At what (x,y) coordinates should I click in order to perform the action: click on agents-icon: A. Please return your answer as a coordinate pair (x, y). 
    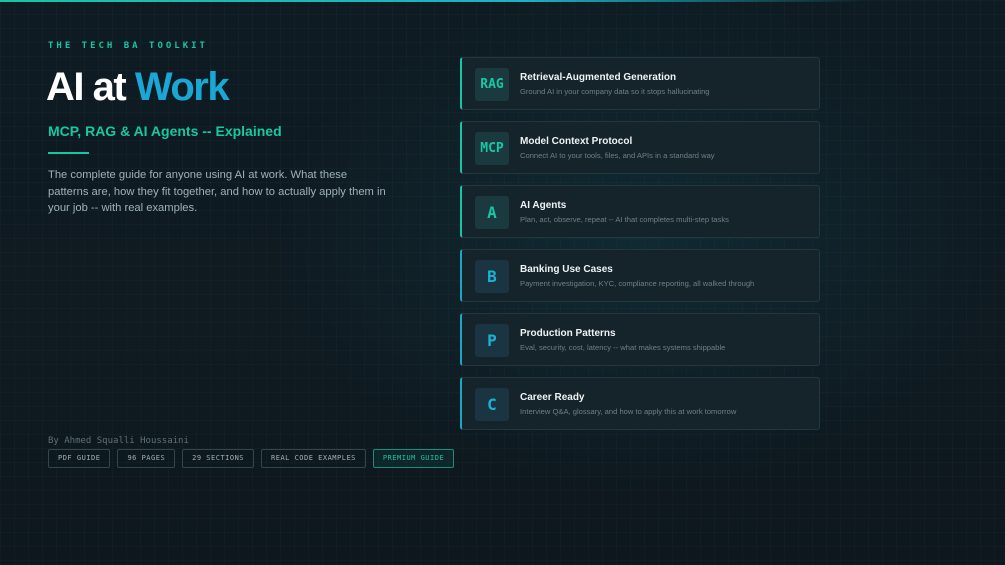
    Looking at the image, I should click on (492, 212).